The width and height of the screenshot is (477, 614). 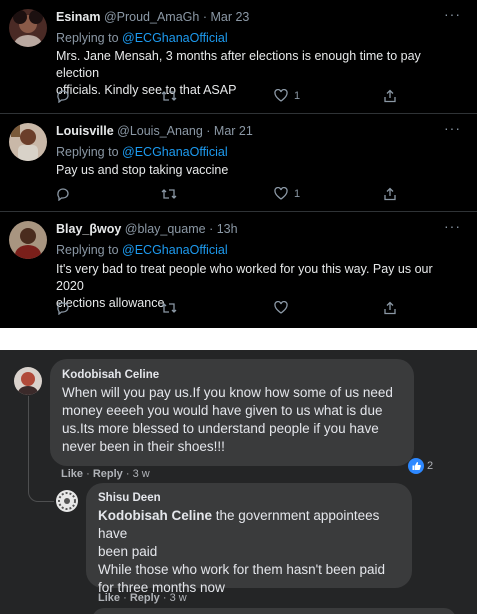 I want to click on reply-time: 3 w, so click(x=178, y=598).